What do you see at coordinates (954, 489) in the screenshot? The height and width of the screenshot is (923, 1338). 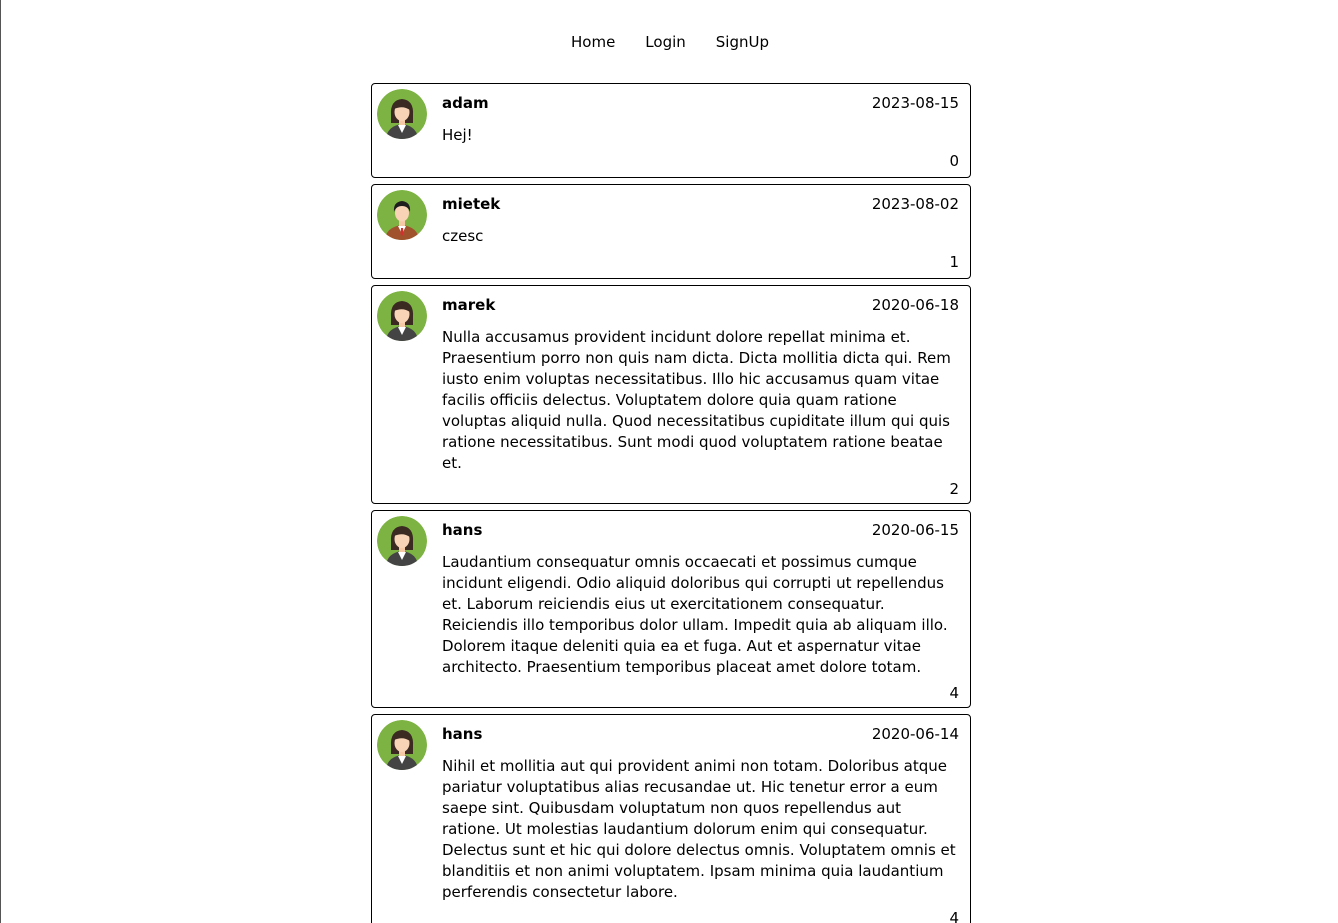 I see `post-count: 2` at bounding box center [954, 489].